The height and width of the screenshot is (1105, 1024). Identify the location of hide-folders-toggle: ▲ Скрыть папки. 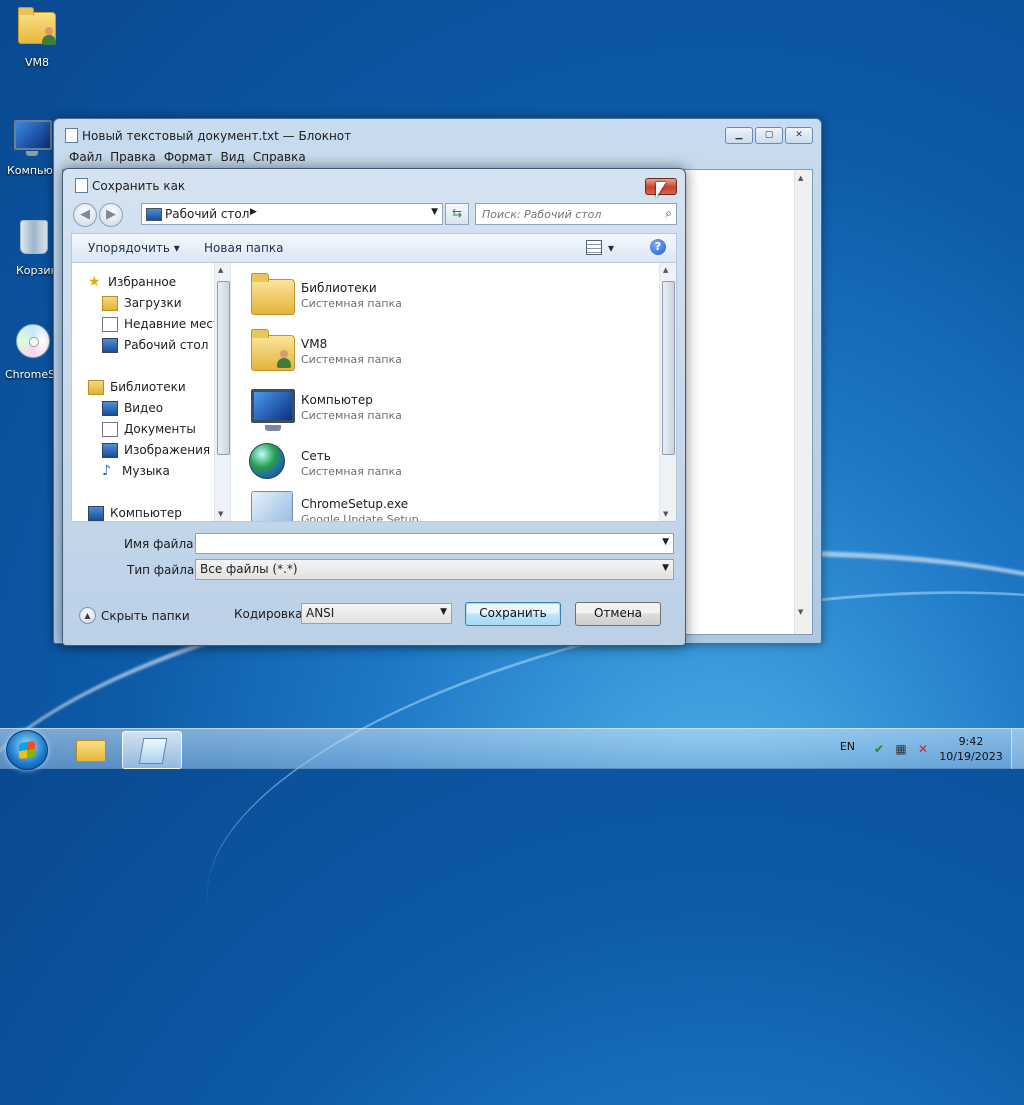
(134, 615).